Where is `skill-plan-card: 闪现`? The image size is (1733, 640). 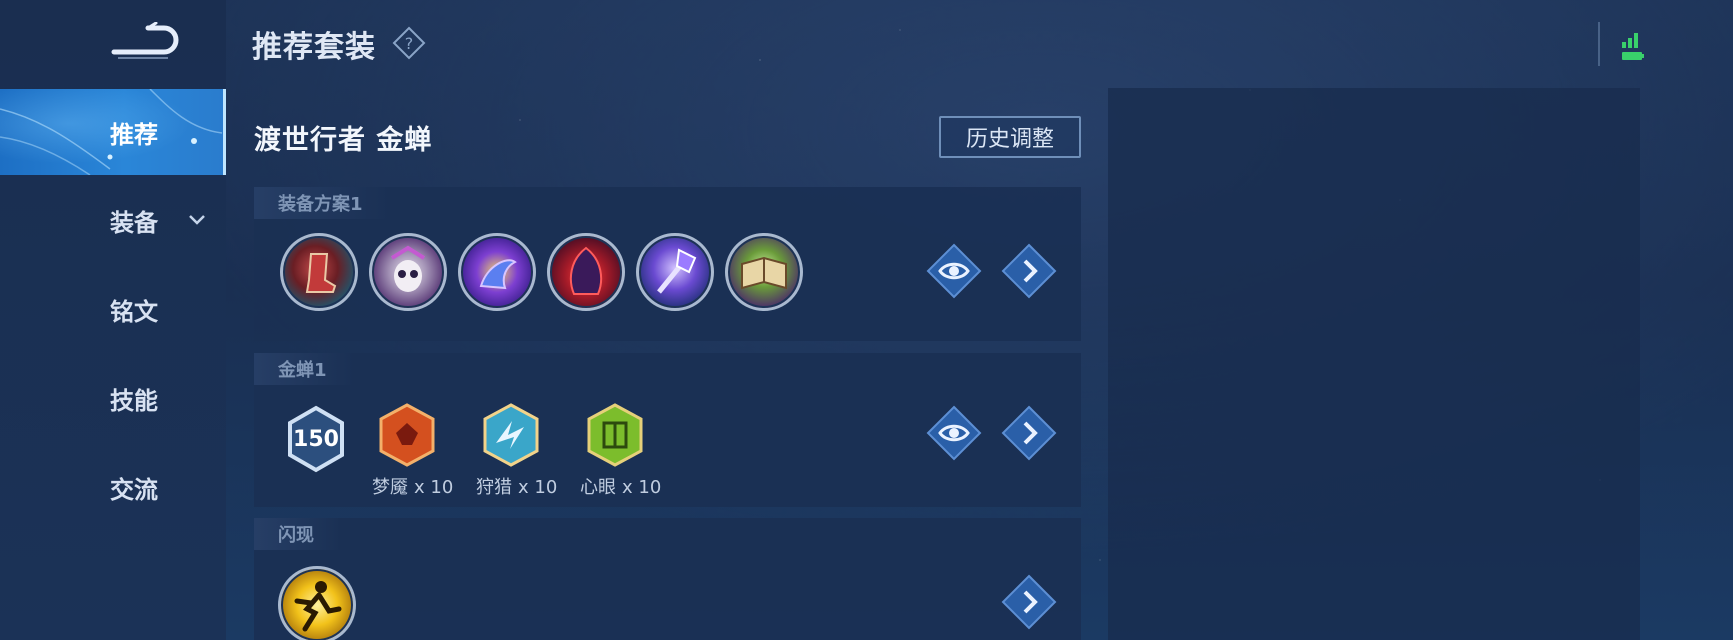
skill-plan-card: 闪现 is located at coordinates (667, 579).